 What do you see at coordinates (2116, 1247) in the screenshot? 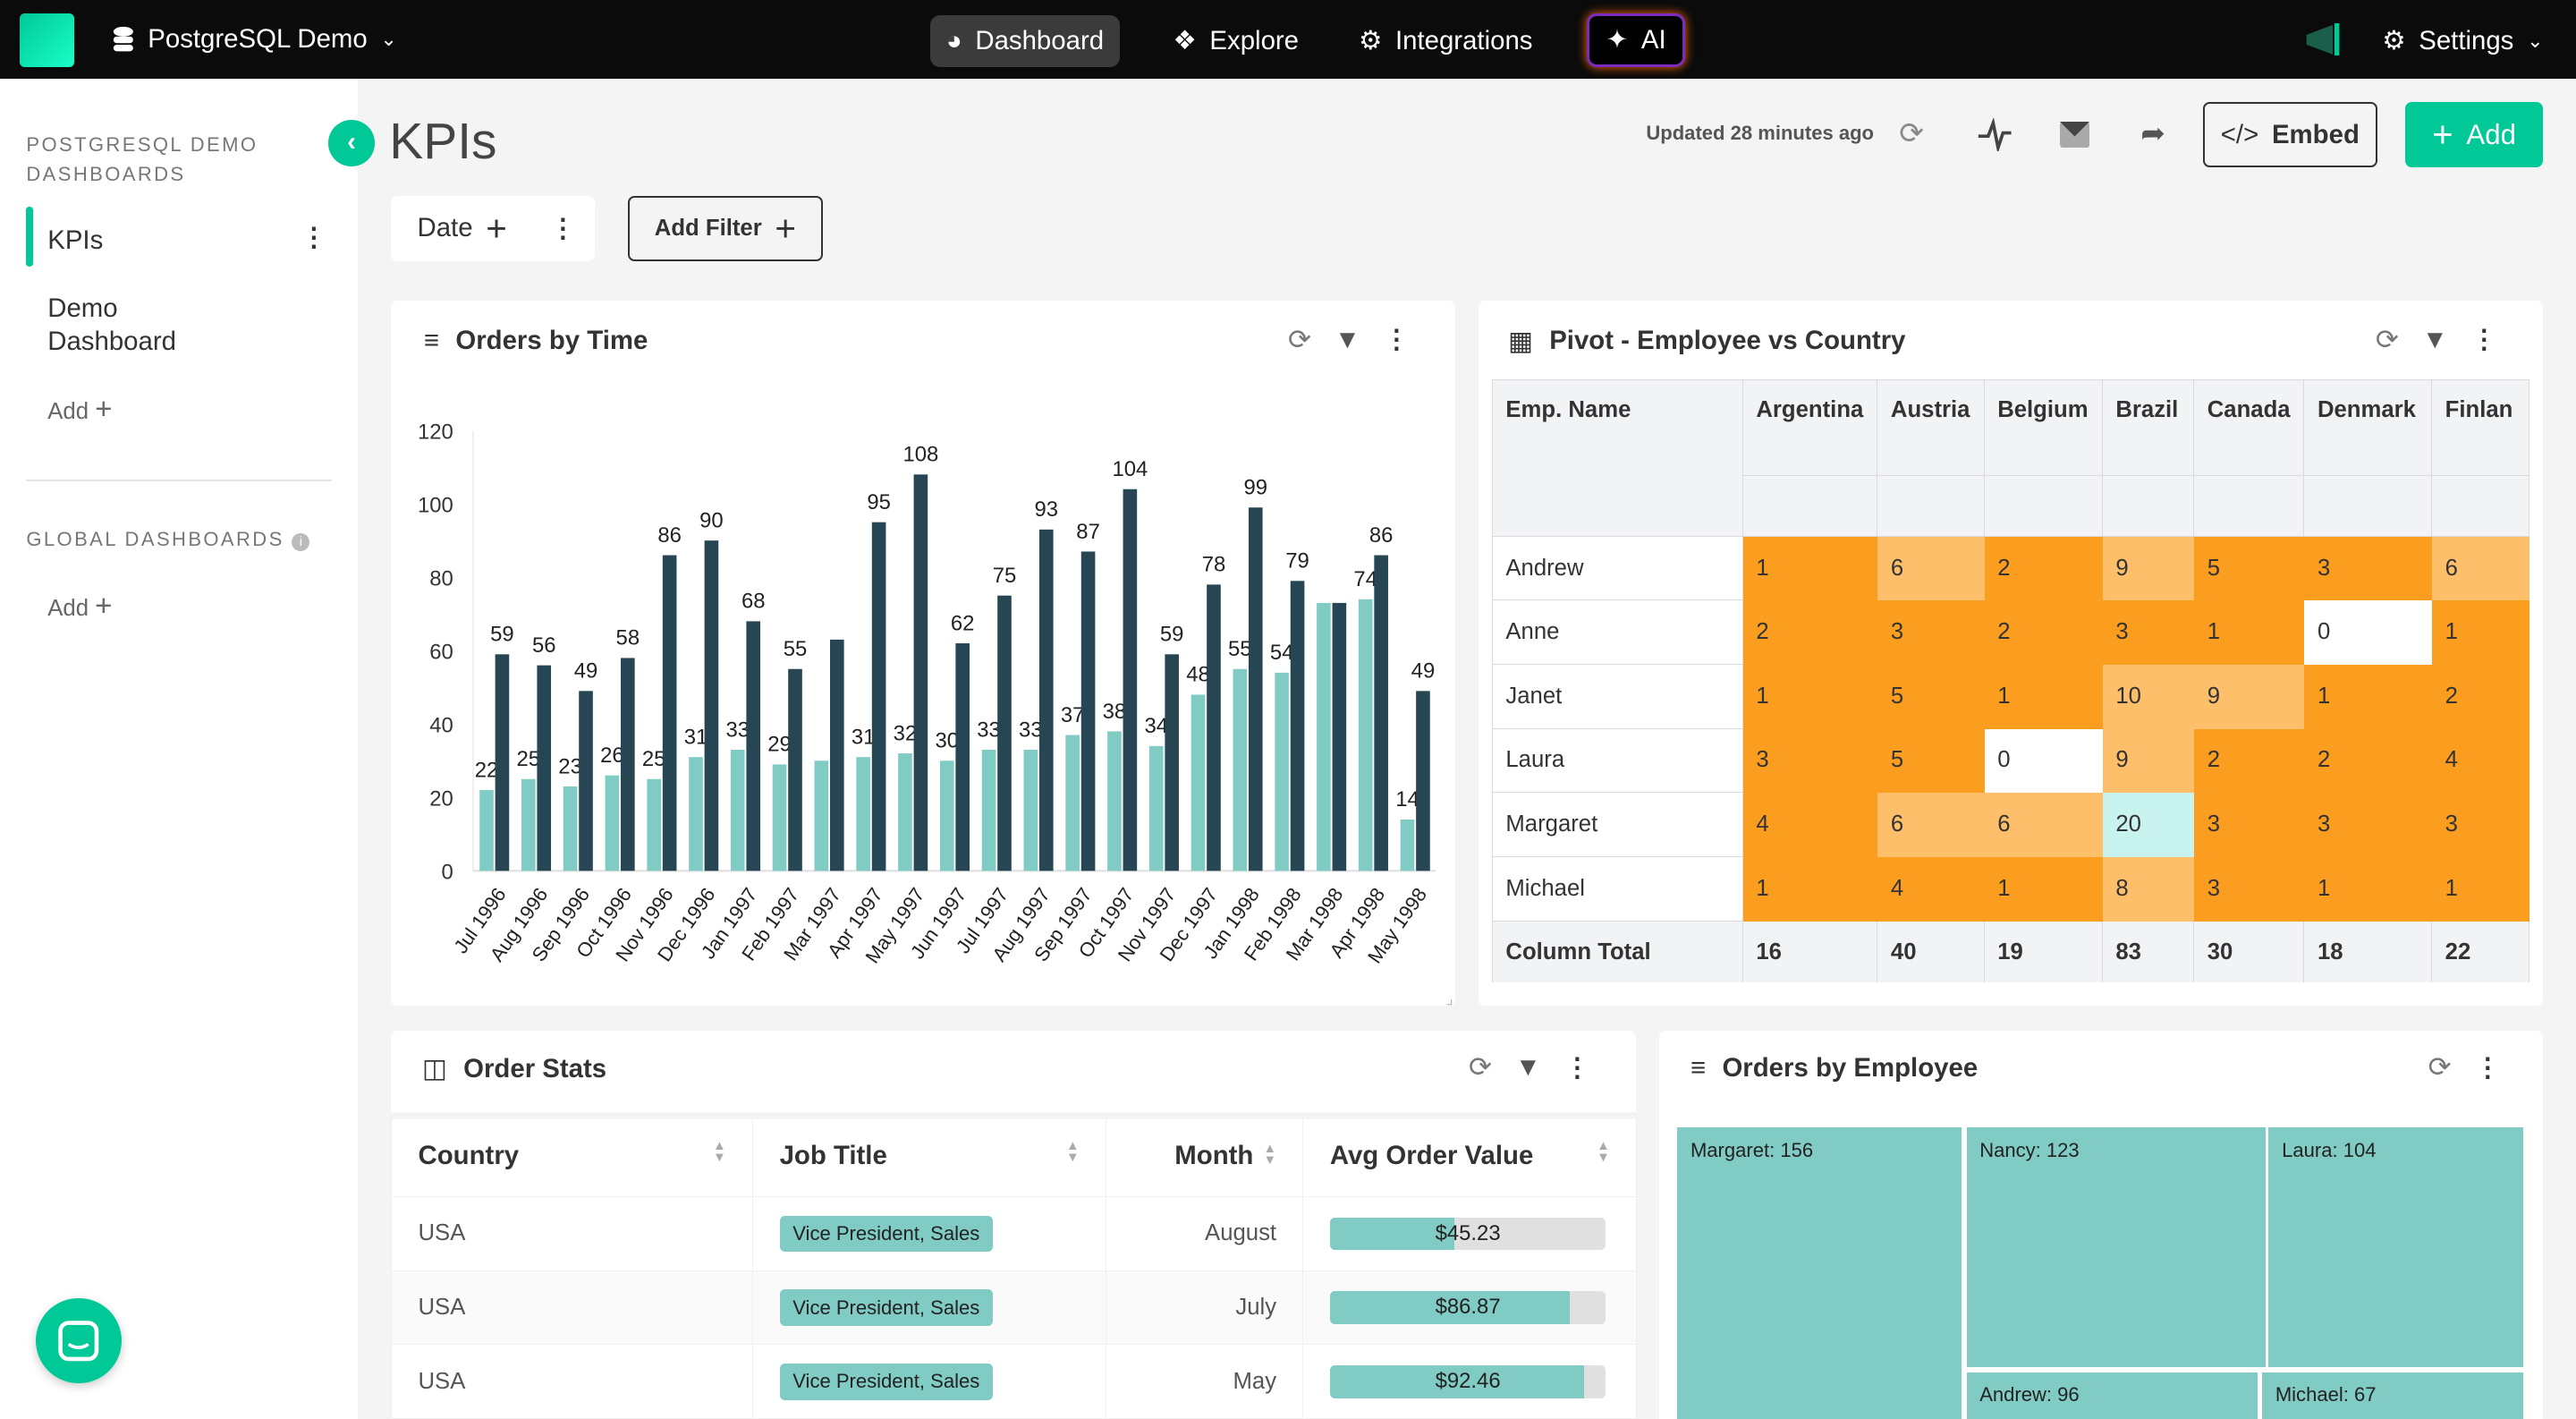
I see `treemap-cell: Nancy: 123` at bounding box center [2116, 1247].